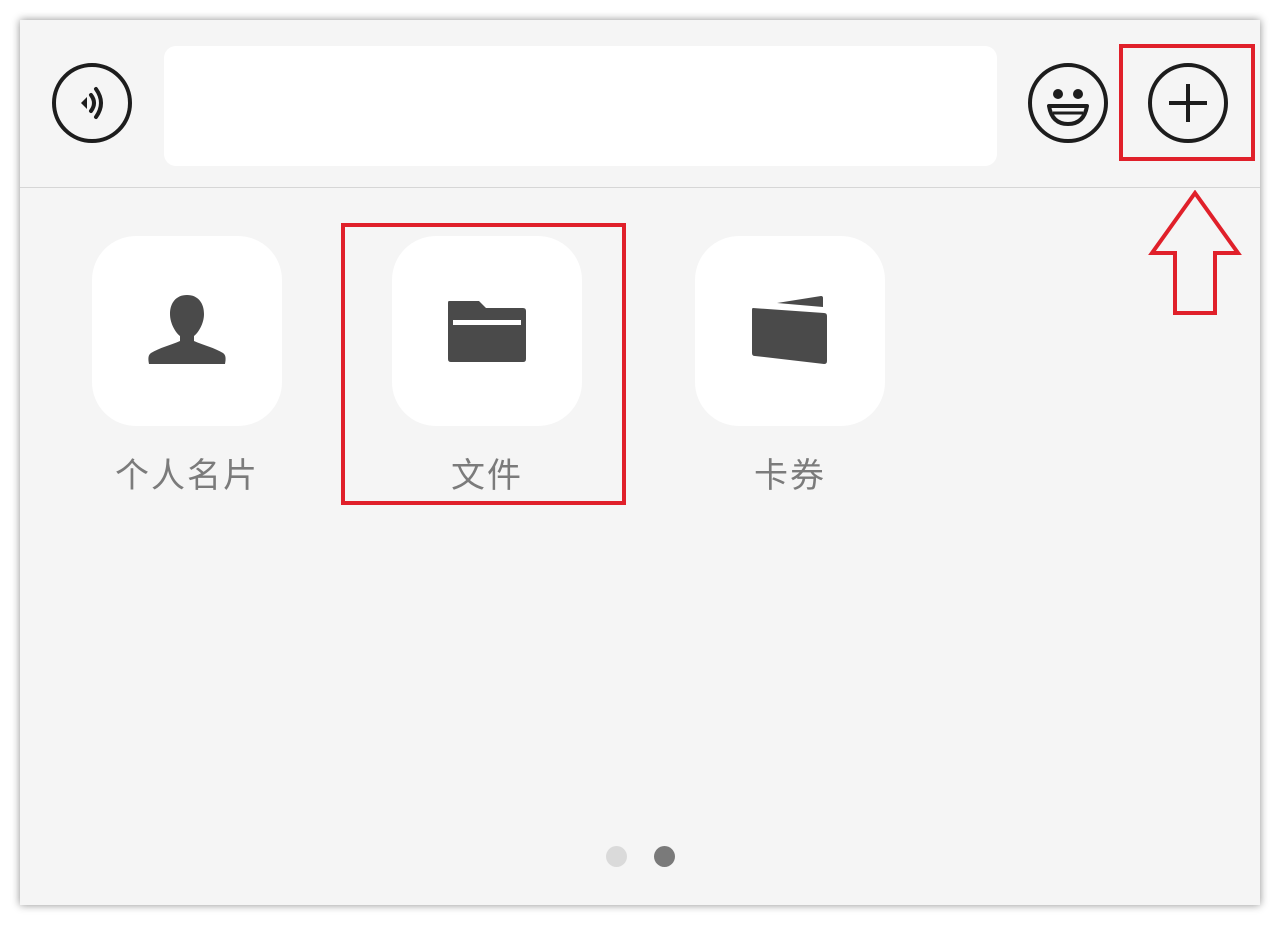 Image resolution: width=1281 pixels, height=926 pixels. I want to click on wallet-icon, so click(789, 330).